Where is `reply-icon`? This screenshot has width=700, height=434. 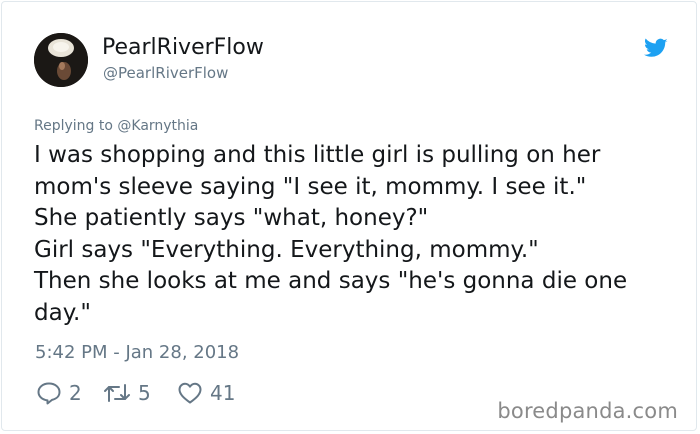 reply-icon is located at coordinates (49, 393).